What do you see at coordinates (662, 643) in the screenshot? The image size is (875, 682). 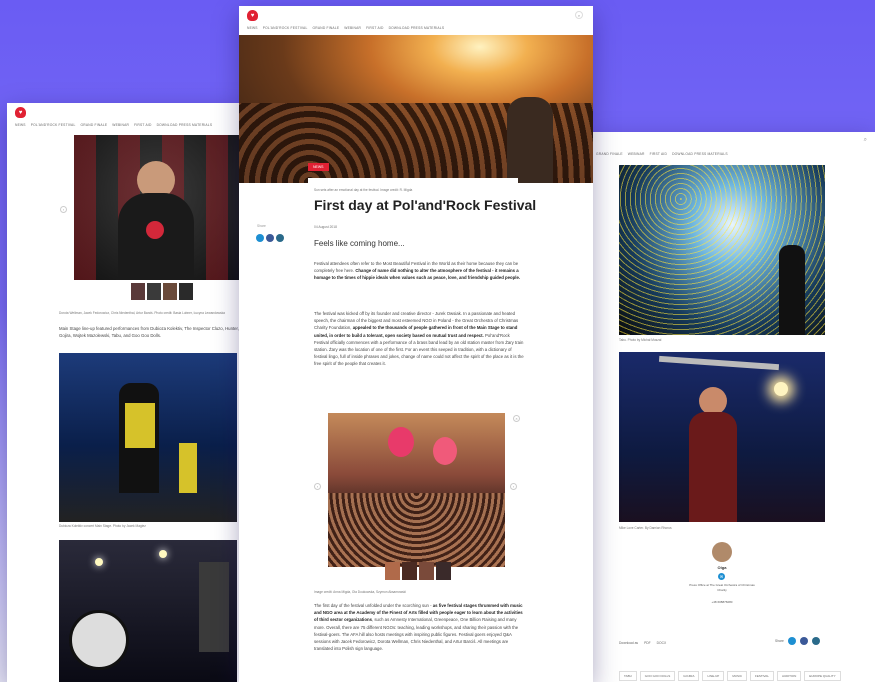 I see `download-docx-link: DOCX` at bounding box center [662, 643].